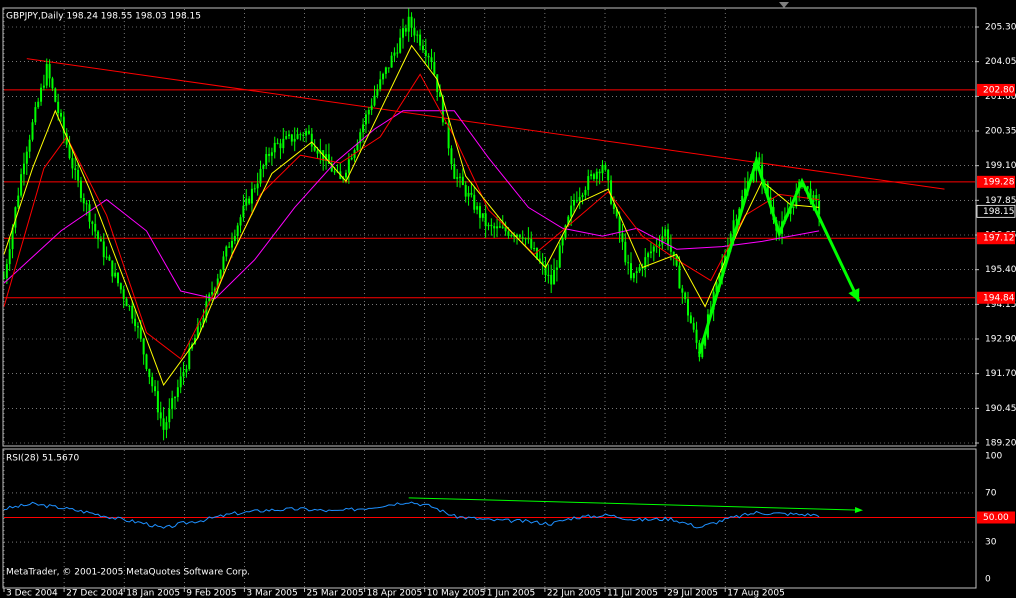 The width and height of the screenshot is (1016, 598). I want to click on x-tick-label: 29 Jul 2005, so click(692, 593).